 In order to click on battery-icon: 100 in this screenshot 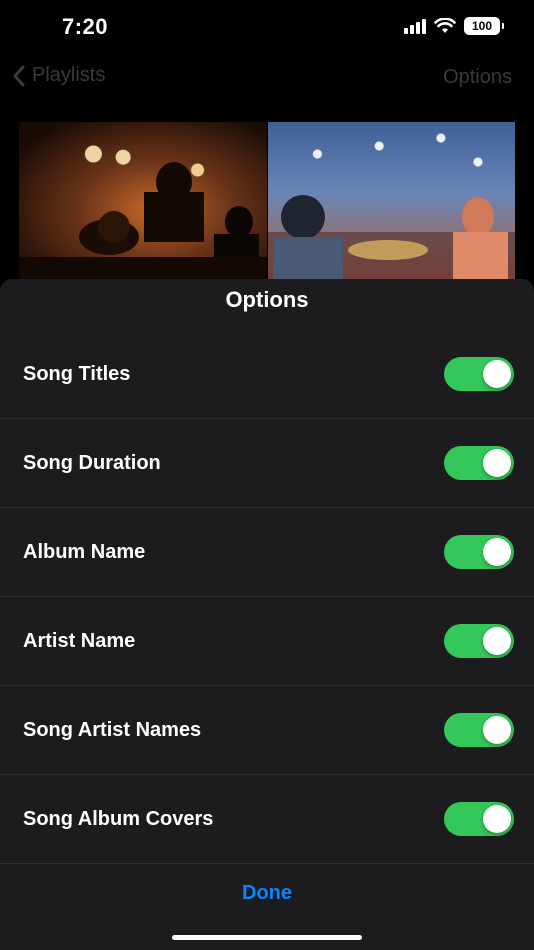, I will do `click(484, 26)`.